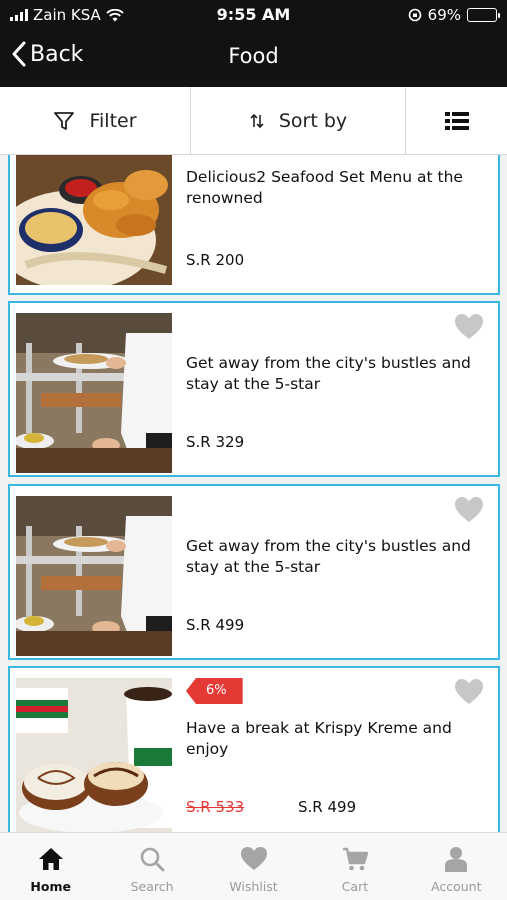  I want to click on bottom-tab-bar: Home Search Wishlist Cart Account, so click(253, 866).